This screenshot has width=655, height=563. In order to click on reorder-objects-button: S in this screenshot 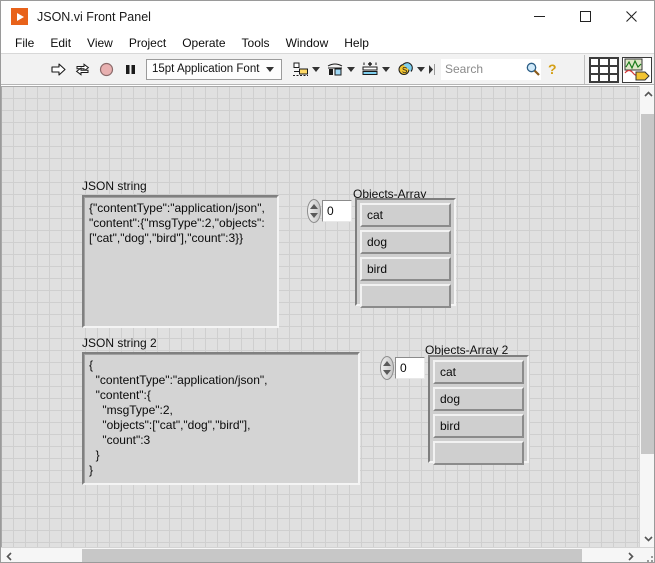, I will do `click(410, 69)`.